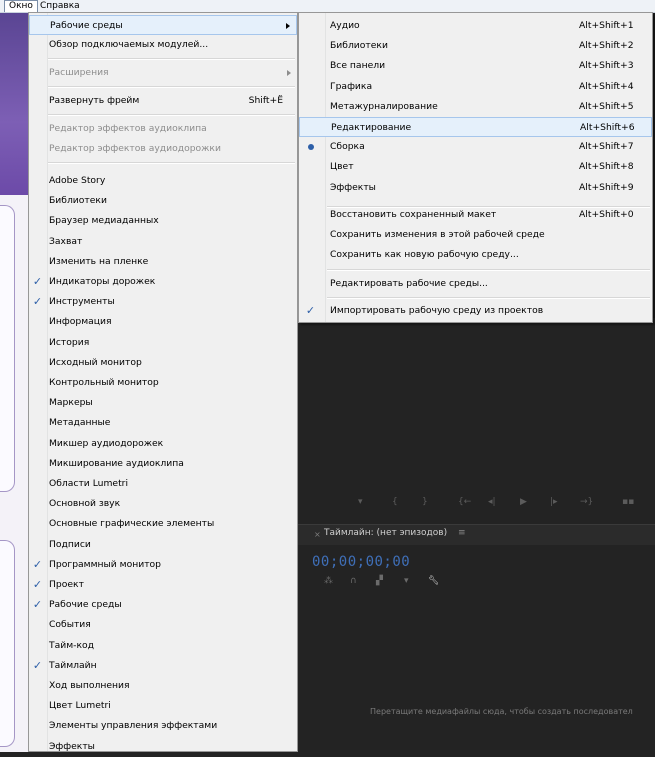 The height and width of the screenshot is (757, 655). What do you see at coordinates (163, 221) in the screenshot?
I see `menu-item-panel: Браузер медиаданных` at bounding box center [163, 221].